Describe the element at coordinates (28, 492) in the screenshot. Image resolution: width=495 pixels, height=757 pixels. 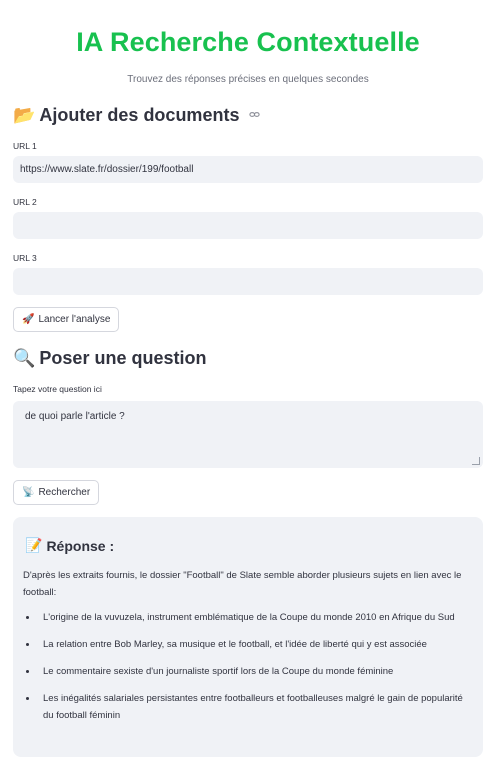
I see `satellite-icon: 📡` at that location.